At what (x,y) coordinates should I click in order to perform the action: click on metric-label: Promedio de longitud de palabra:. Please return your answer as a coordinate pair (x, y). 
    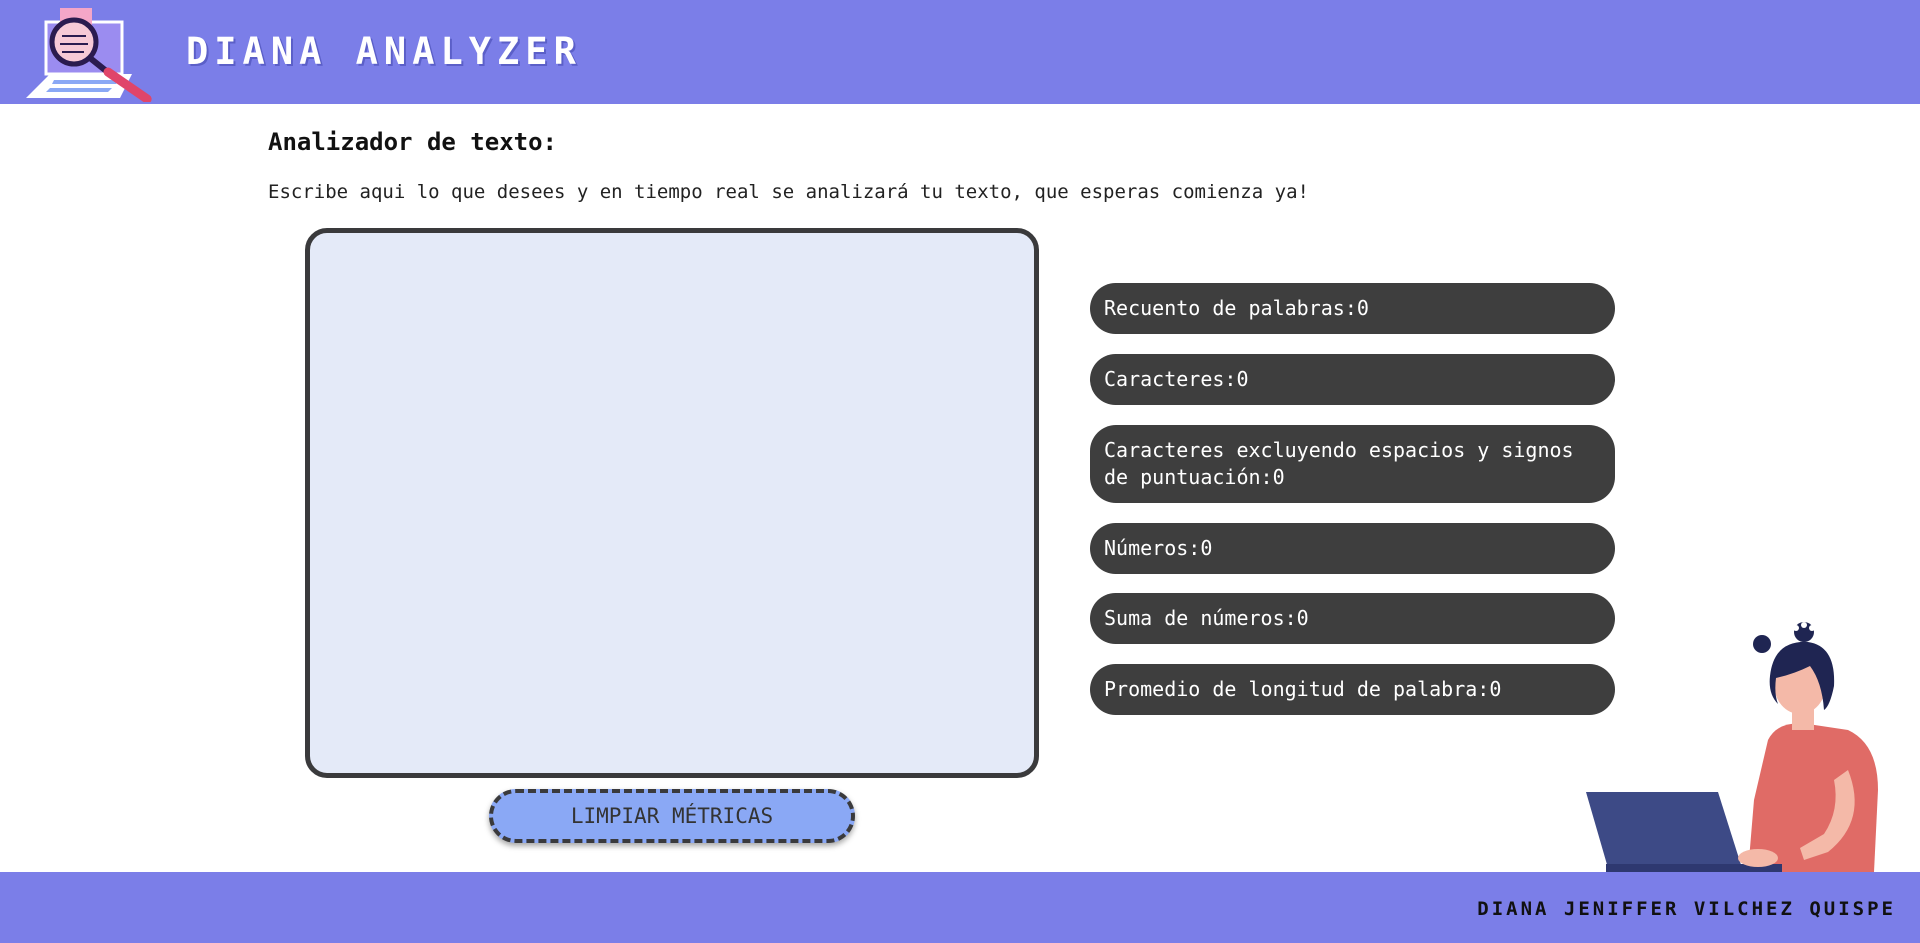
    Looking at the image, I should click on (1297, 689).